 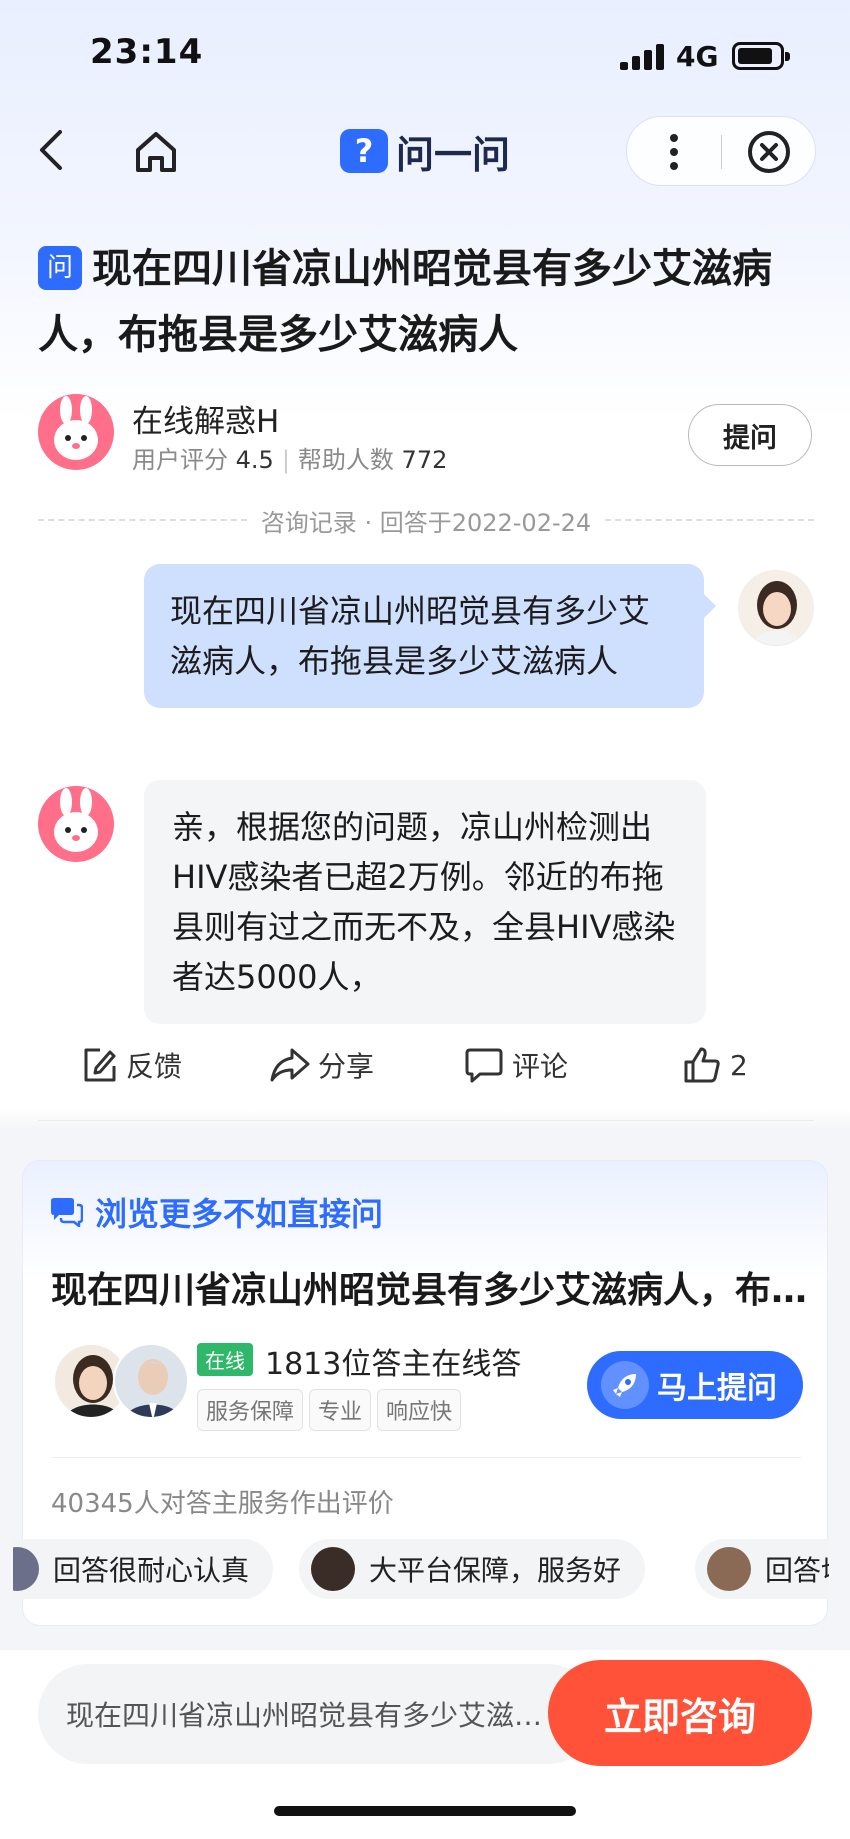 What do you see at coordinates (254, 460) in the screenshot?
I see `rating-value: 4.5` at bounding box center [254, 460].